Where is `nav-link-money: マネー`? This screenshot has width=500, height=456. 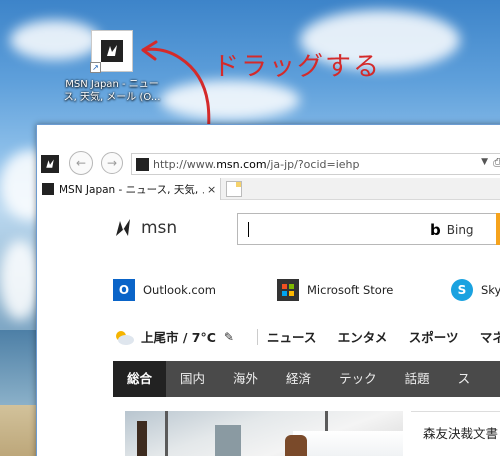
nav-link-money: マネー is located at coordinates (490, 337).